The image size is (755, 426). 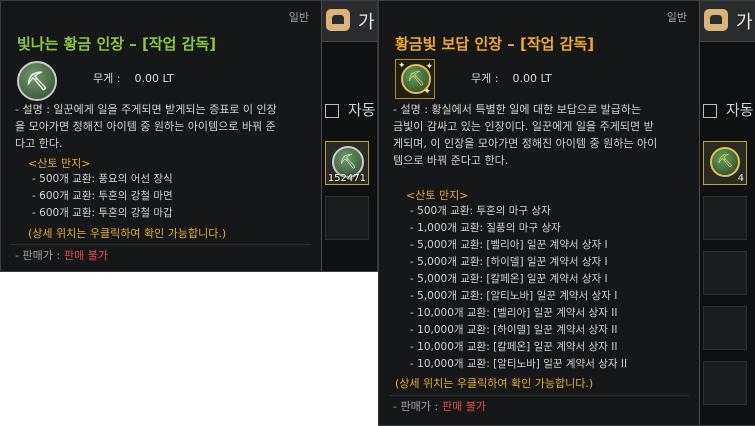 What do you see at coordinates (525, 143) in the screenshot?
I see `desc-line: 게되며, 이 인장을 모아가면 정해진 아이템 중 원하는 아이` at bounding box center [525, 143].